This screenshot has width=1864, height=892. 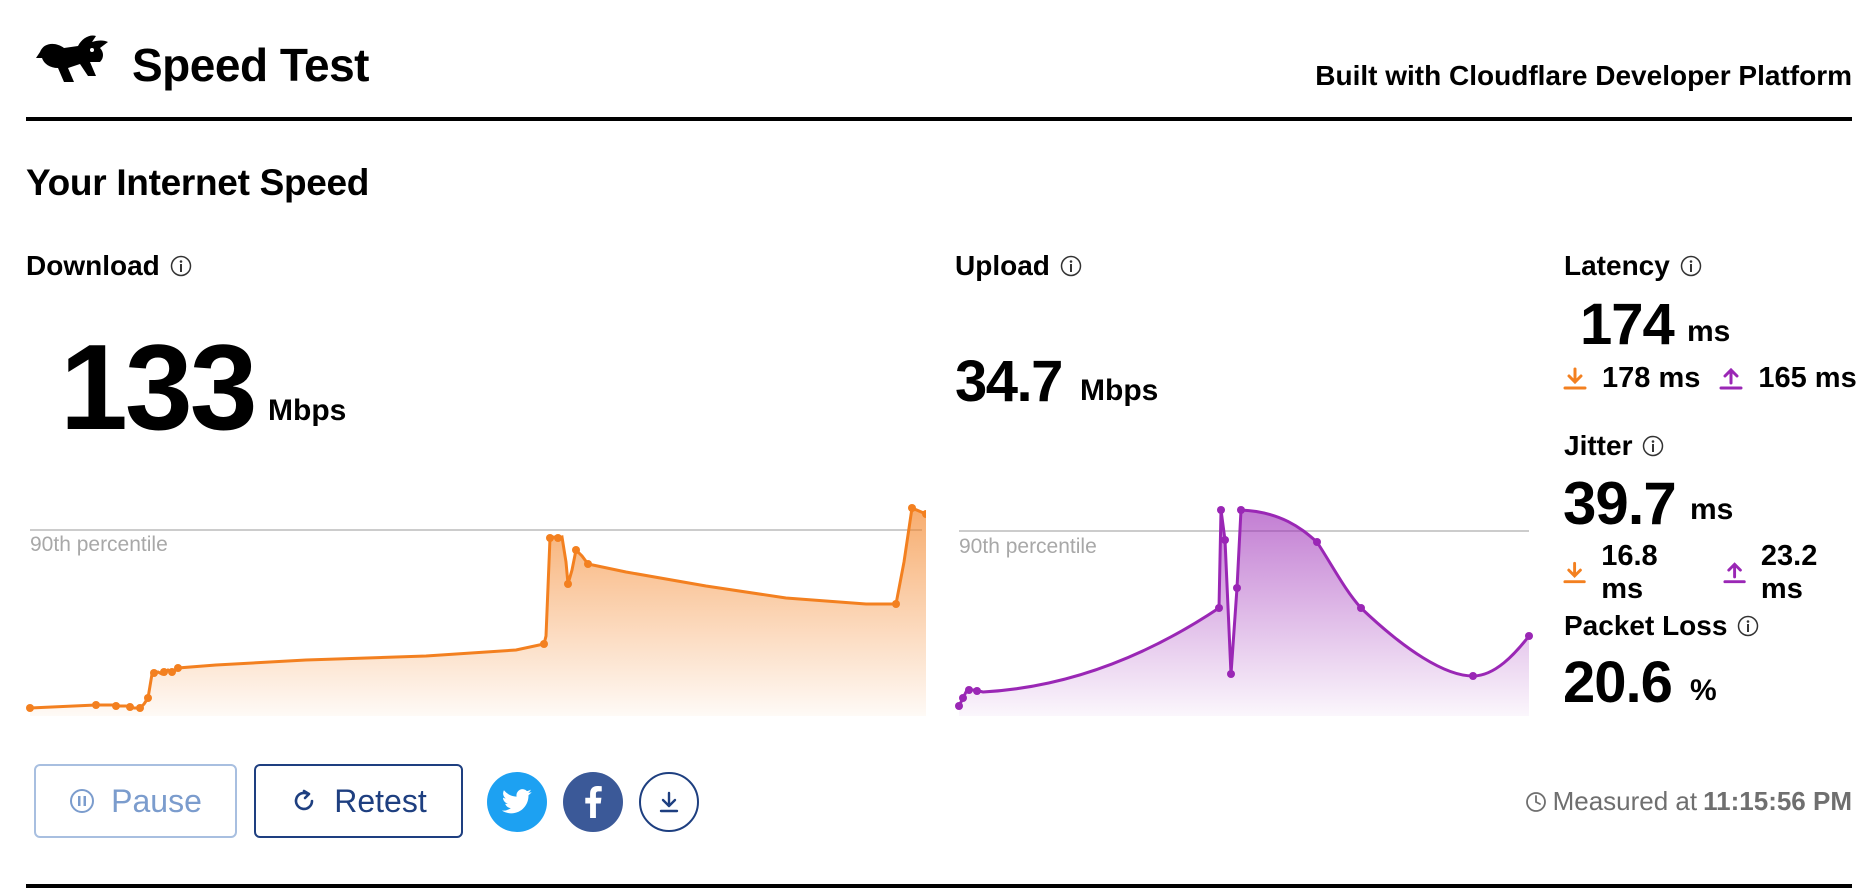 I want to click on share-twitter-button, so click(x=517, y=802).